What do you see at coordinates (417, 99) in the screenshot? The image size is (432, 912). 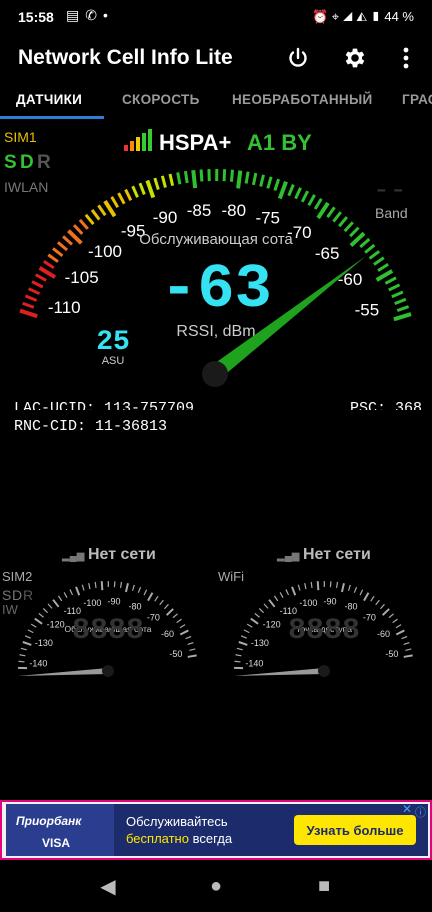 I see `tab-graph: ГРАС` at bounding box center [417, 99].